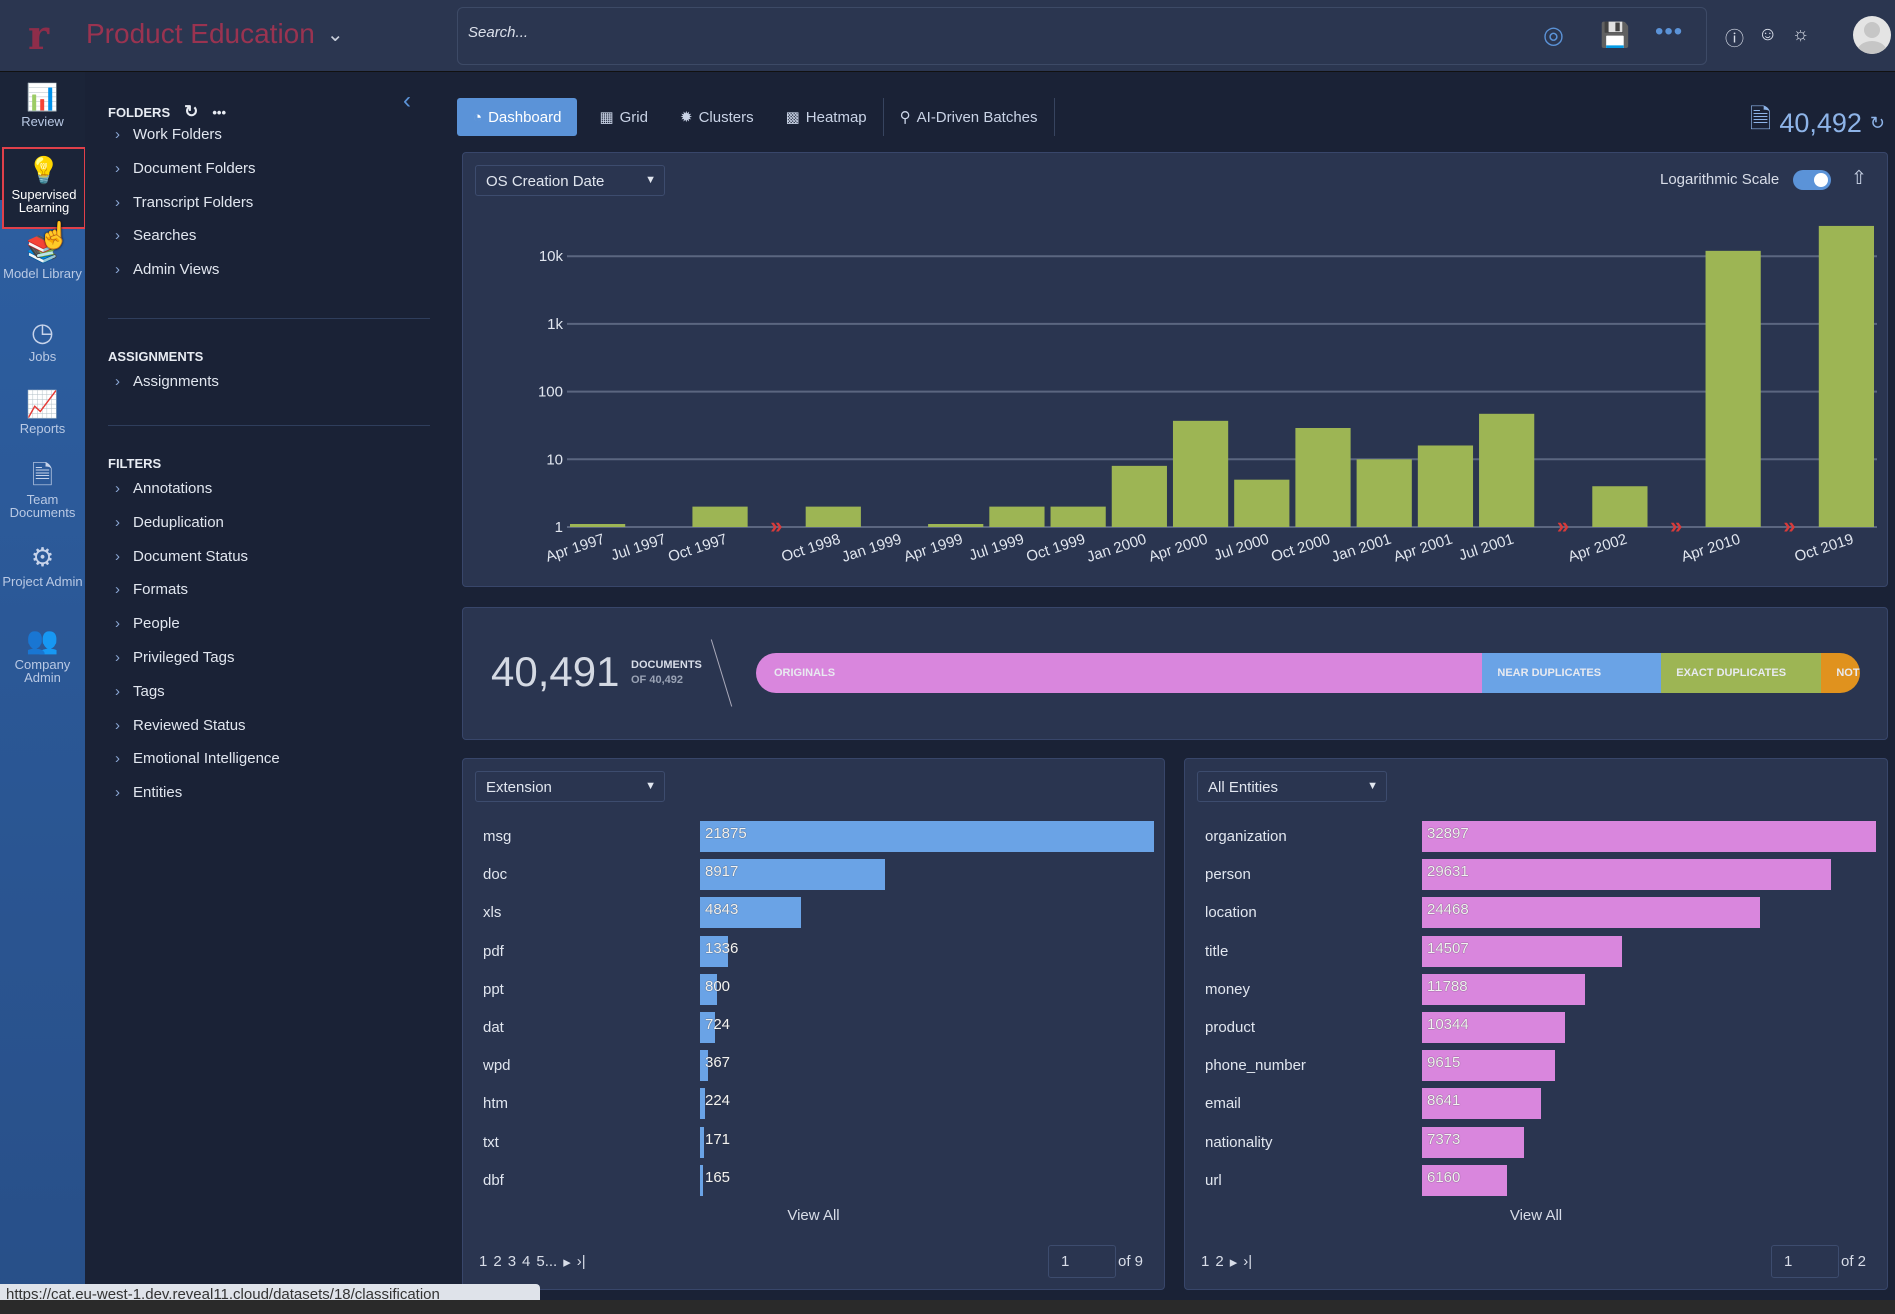 This screenshot has height=1314, width=1895. Describe the element at coordinates (155, 235) in the screenshot. I see `tree-item: › Searches` at that location.